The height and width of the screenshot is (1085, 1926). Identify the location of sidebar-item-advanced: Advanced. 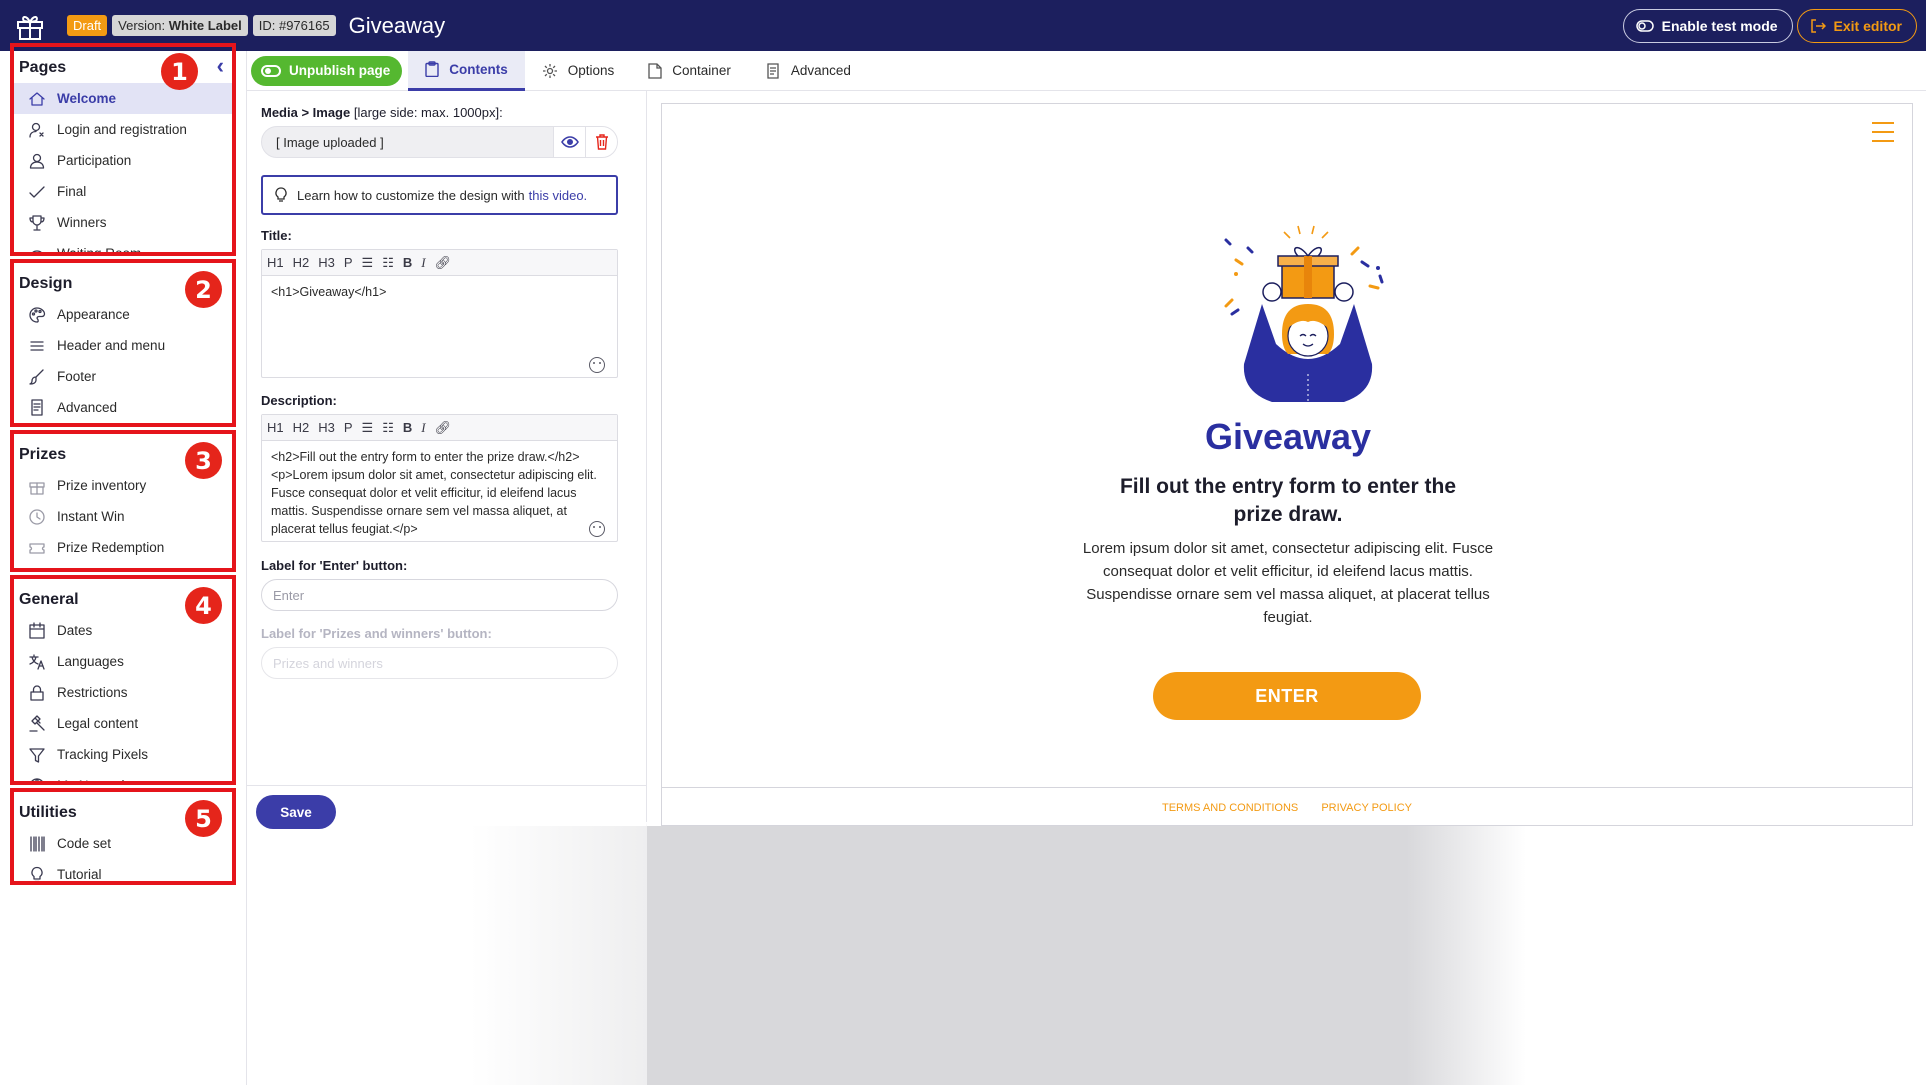
(123, 407).